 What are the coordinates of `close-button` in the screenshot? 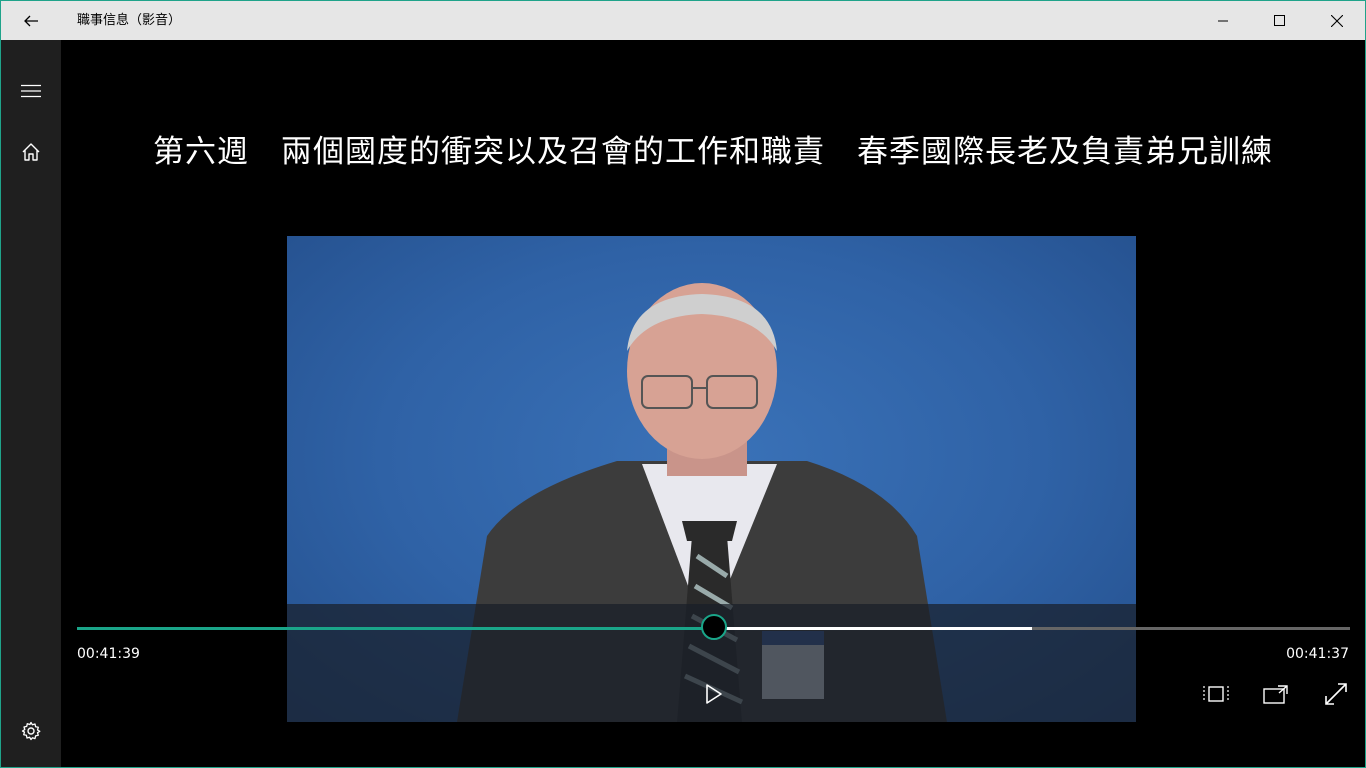 It's located at (1336, 20).